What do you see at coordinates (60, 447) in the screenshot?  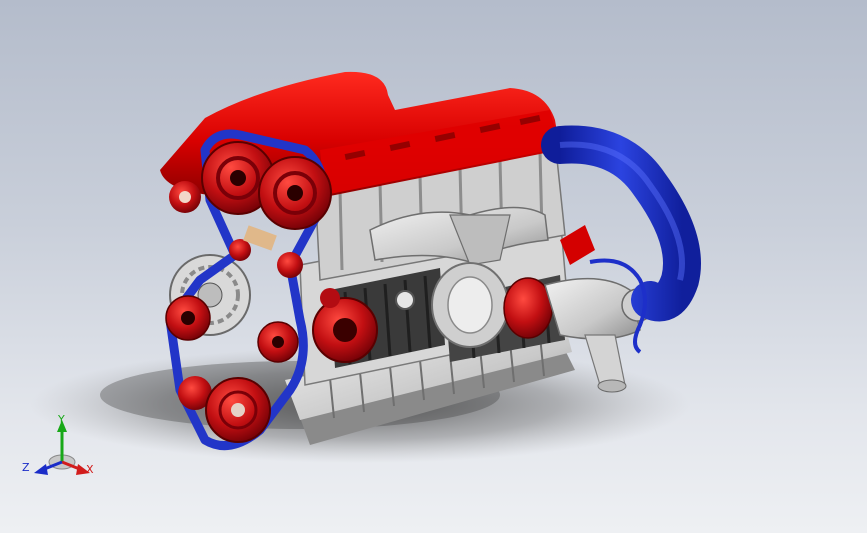 I see `coordinate-triad: Y X Z` at bounding box center [60, 447].